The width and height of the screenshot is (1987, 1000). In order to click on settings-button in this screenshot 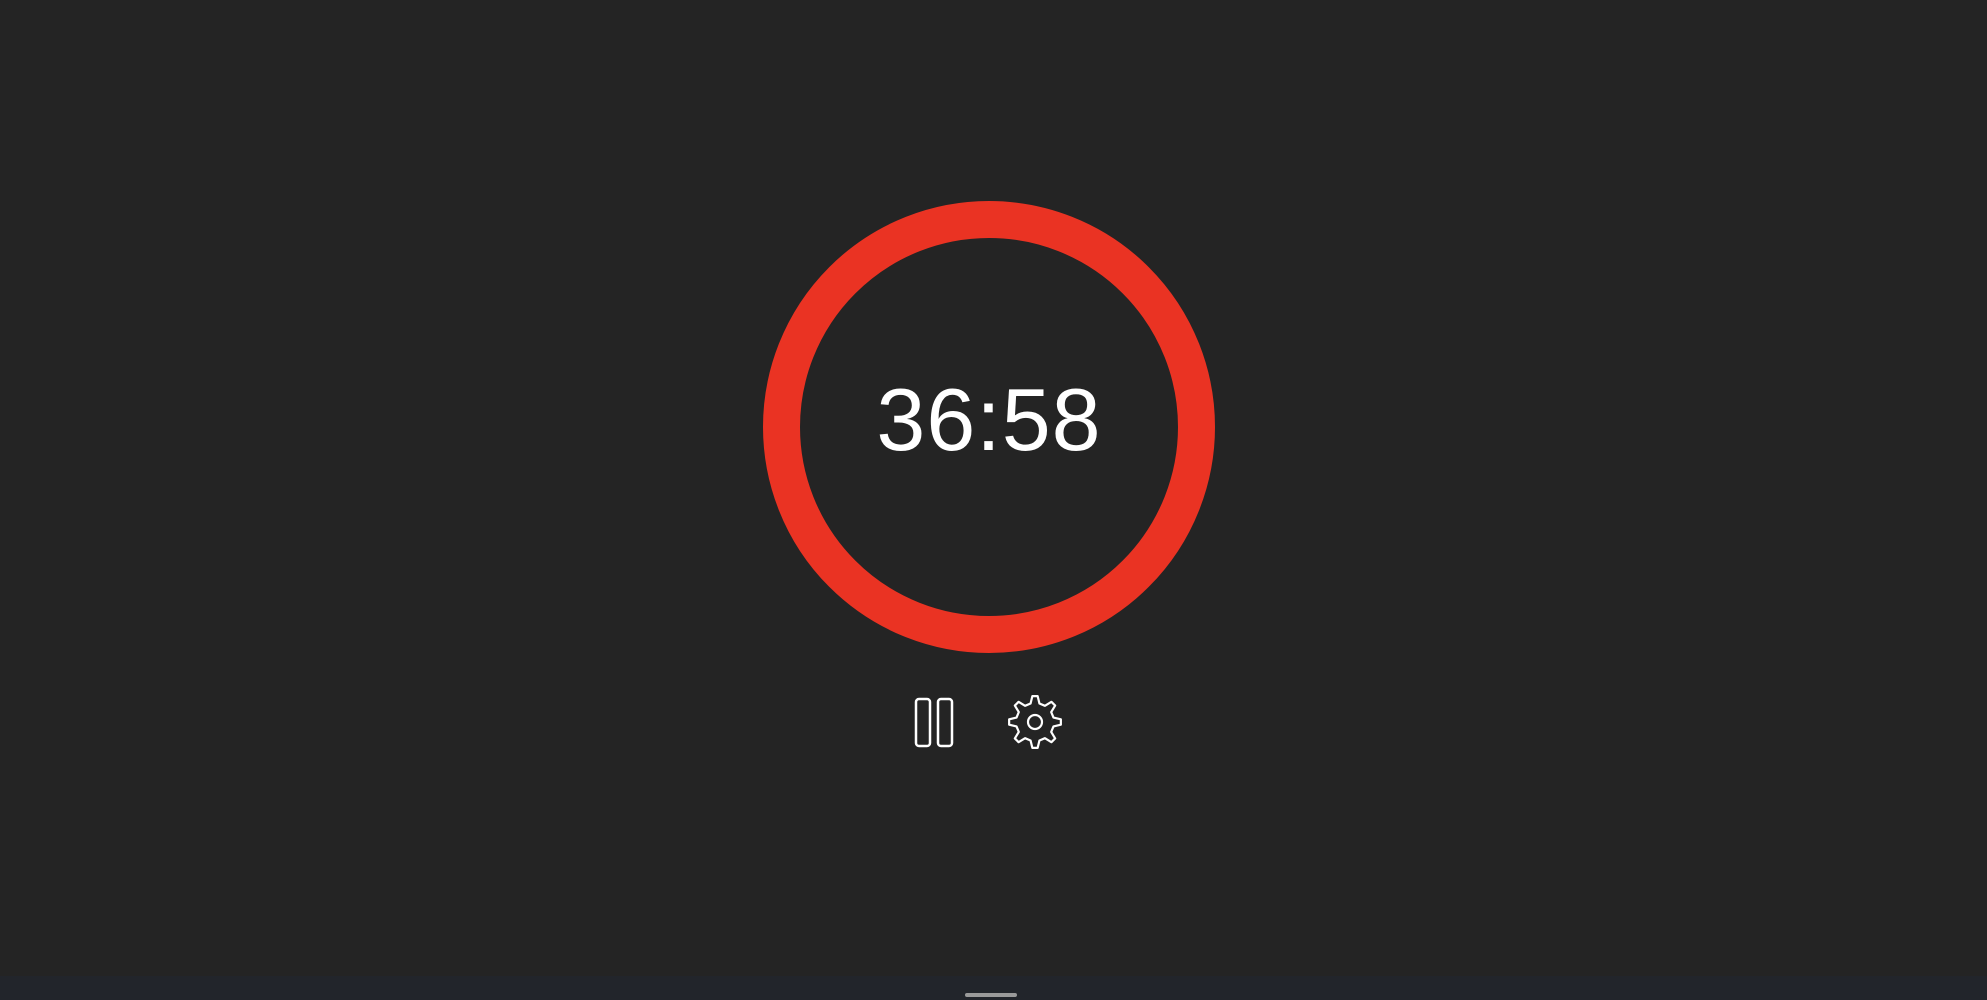, I will do `click(1035, 722)`.